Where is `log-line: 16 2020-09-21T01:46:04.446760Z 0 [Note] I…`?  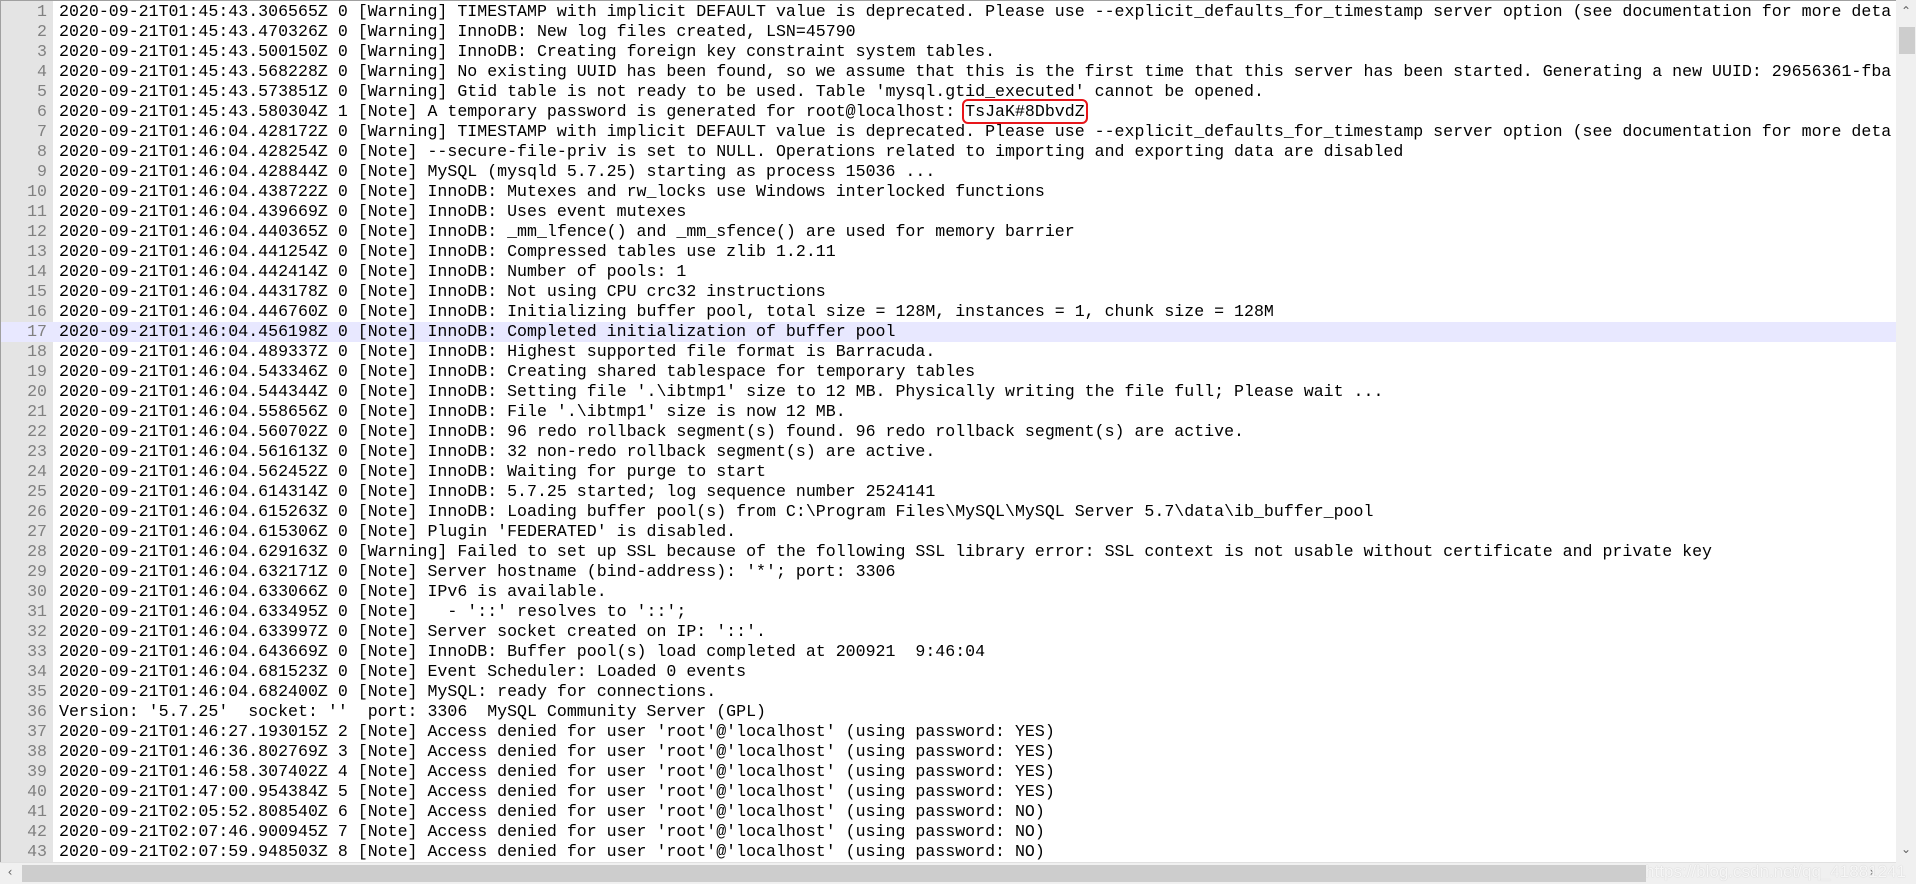
log-line: 16 2020-09-21T01:46:04.446760Z 0 [Note] I… is located at coordinates (948, 312).